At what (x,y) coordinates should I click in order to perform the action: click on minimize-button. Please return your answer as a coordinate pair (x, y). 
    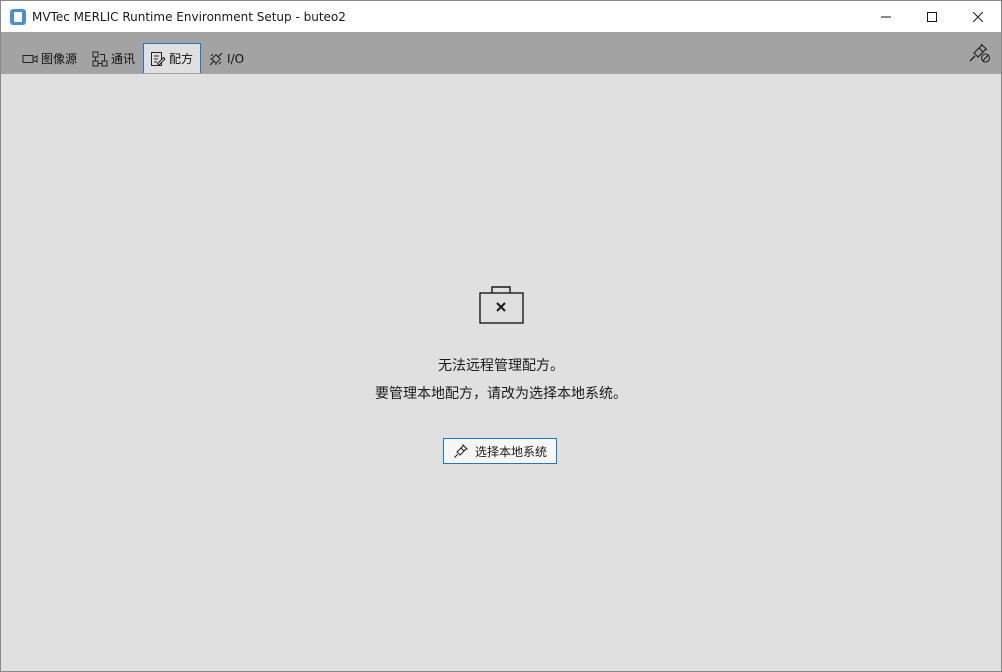
    Looking at the image, I should click on (886, 16).